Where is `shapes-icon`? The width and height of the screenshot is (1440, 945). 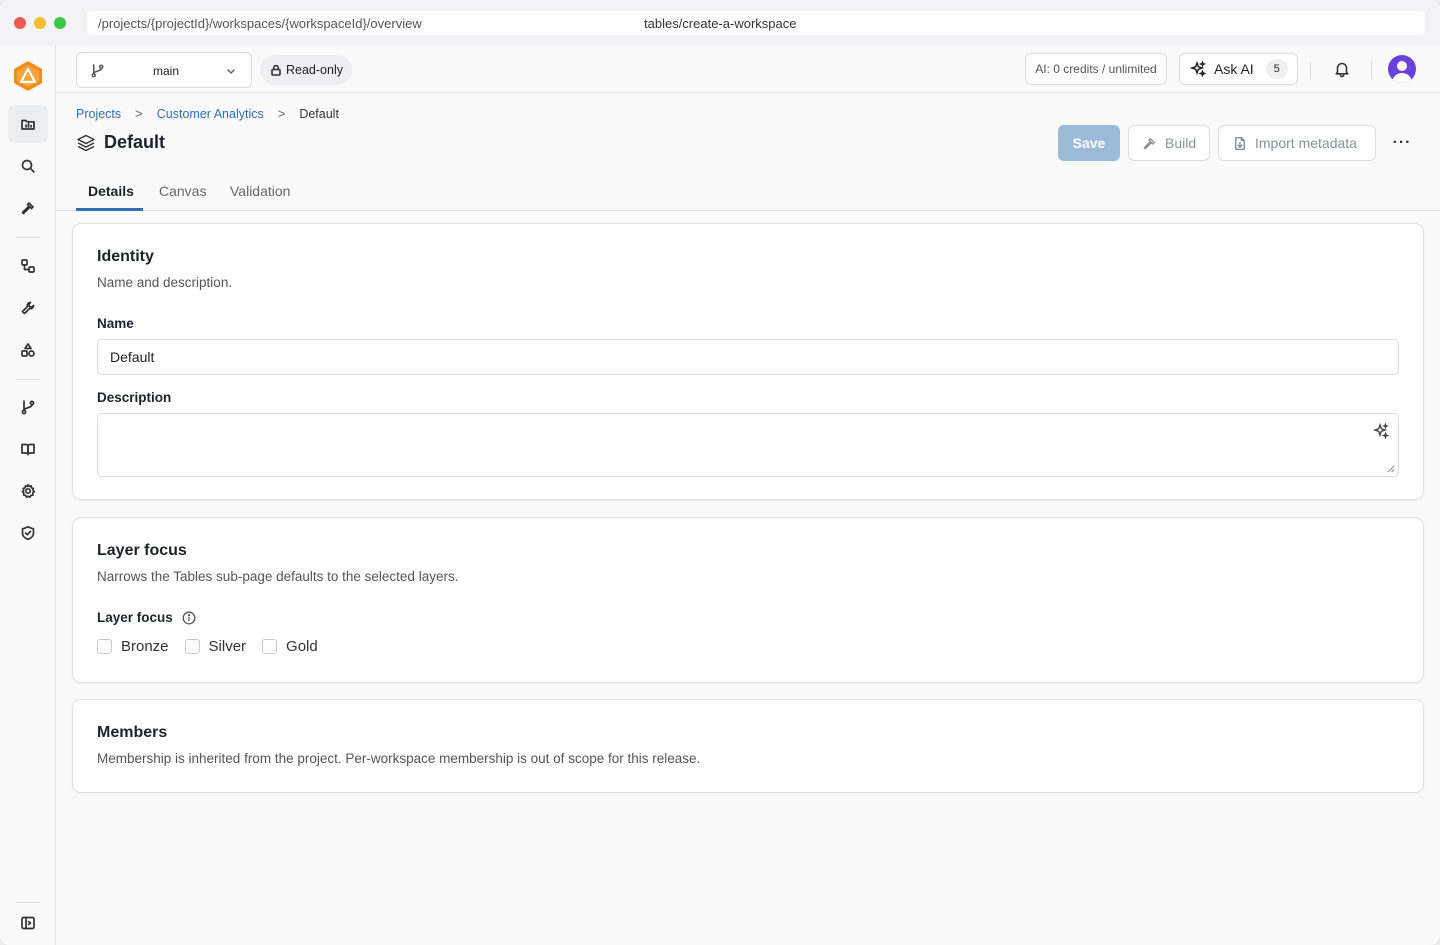 shapes-icon is located at coordinates (28, 266).